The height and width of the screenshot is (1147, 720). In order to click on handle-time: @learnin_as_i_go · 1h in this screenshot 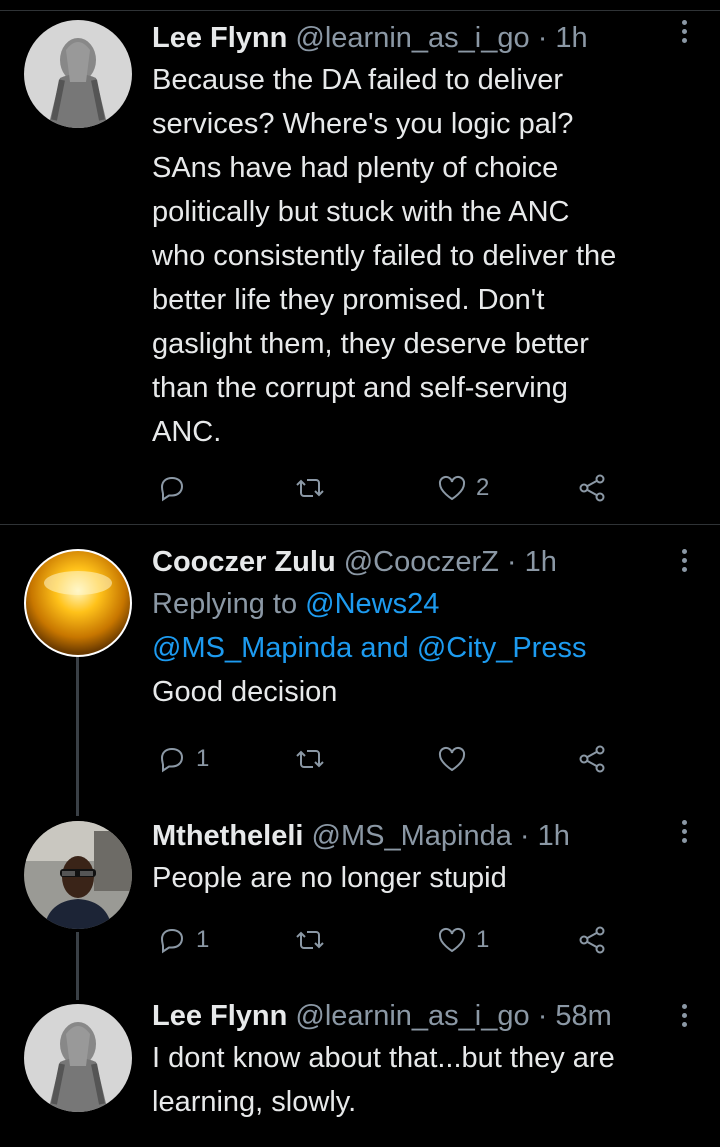, I will do `click(441, 38)`.